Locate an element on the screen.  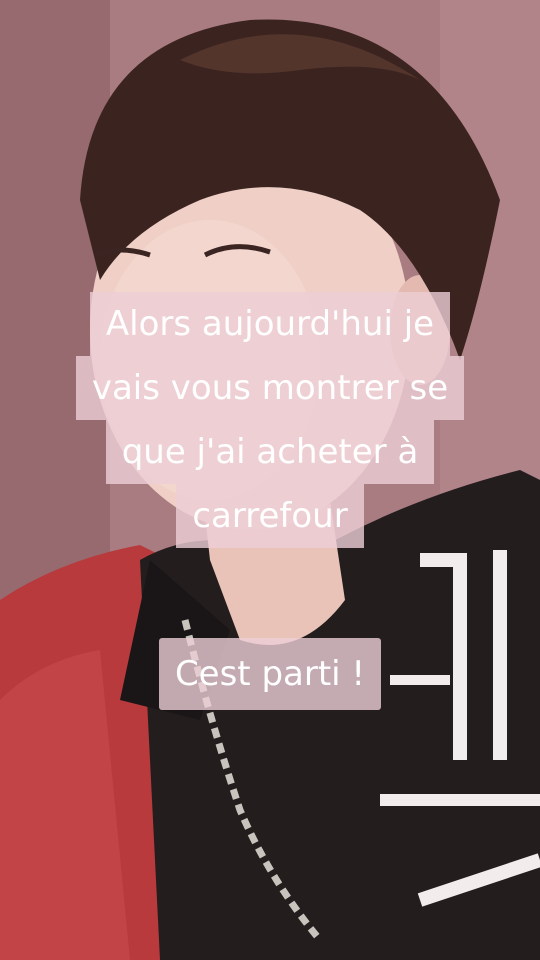
caption-line-1: Alors aujourd'hui je is located at coordinates (270, 324).